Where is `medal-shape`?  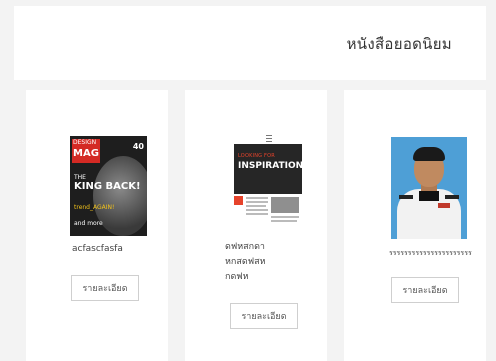
medal-shape is located at coordinates (444, 205).